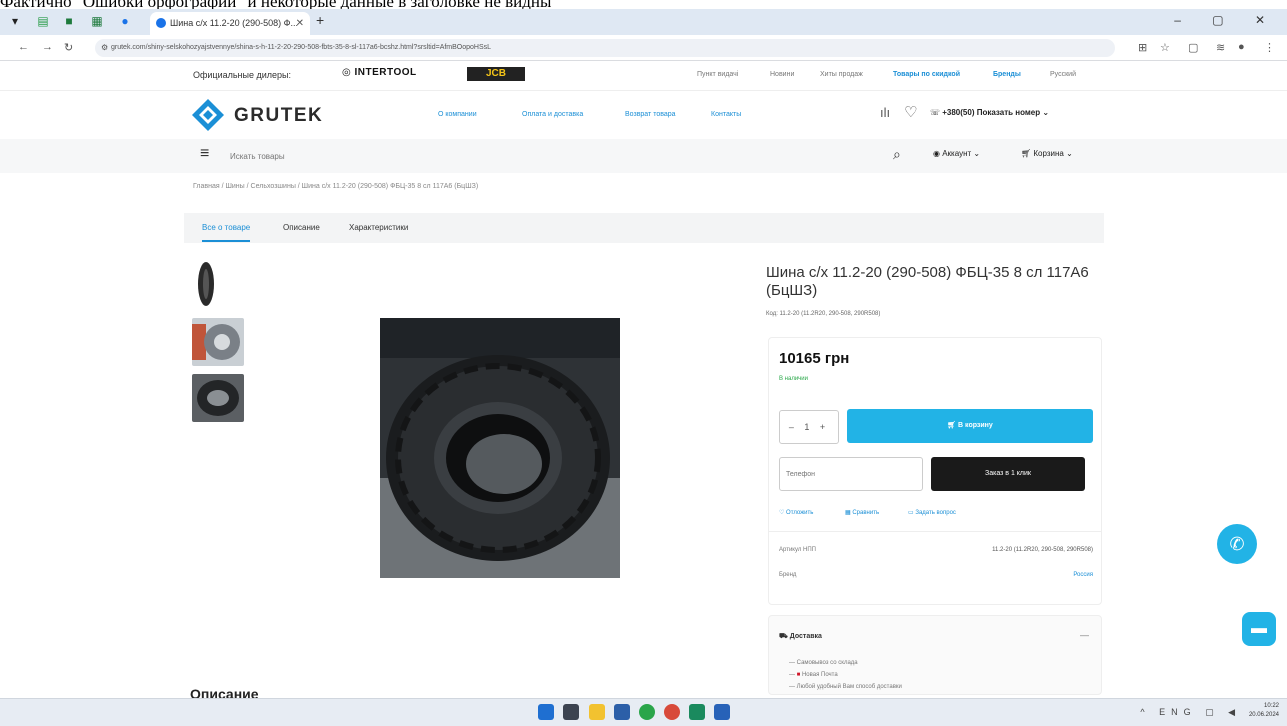 This screenshot has height=726, width=1287. I want to click on order-one-click-button: Заказ в 1 клик, so click(1008, 474).